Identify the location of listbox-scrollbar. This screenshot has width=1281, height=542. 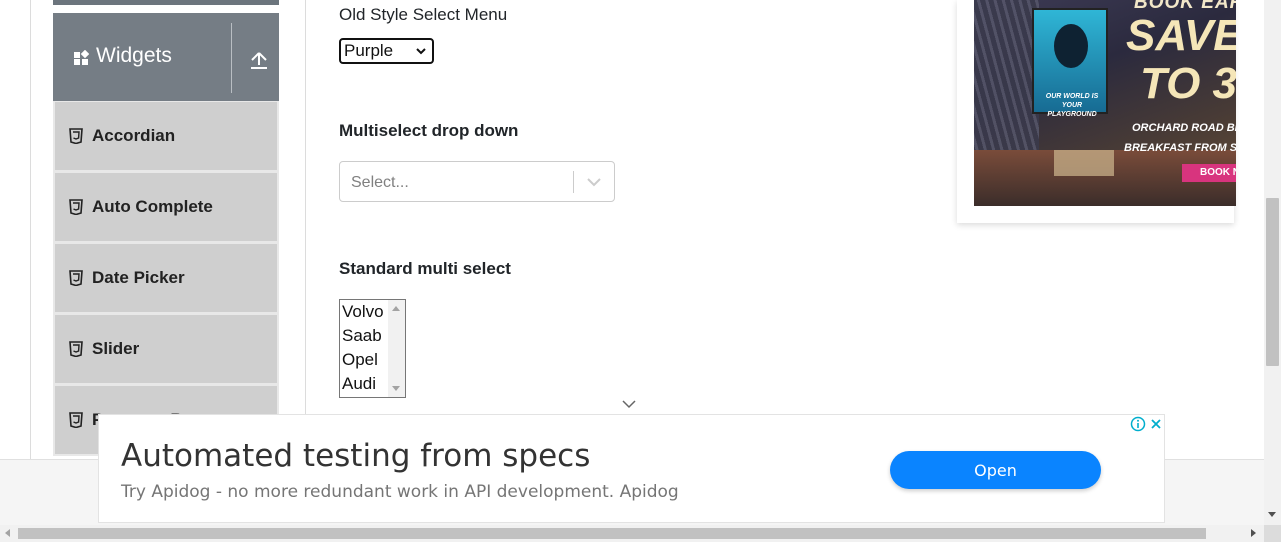
(396, 348).